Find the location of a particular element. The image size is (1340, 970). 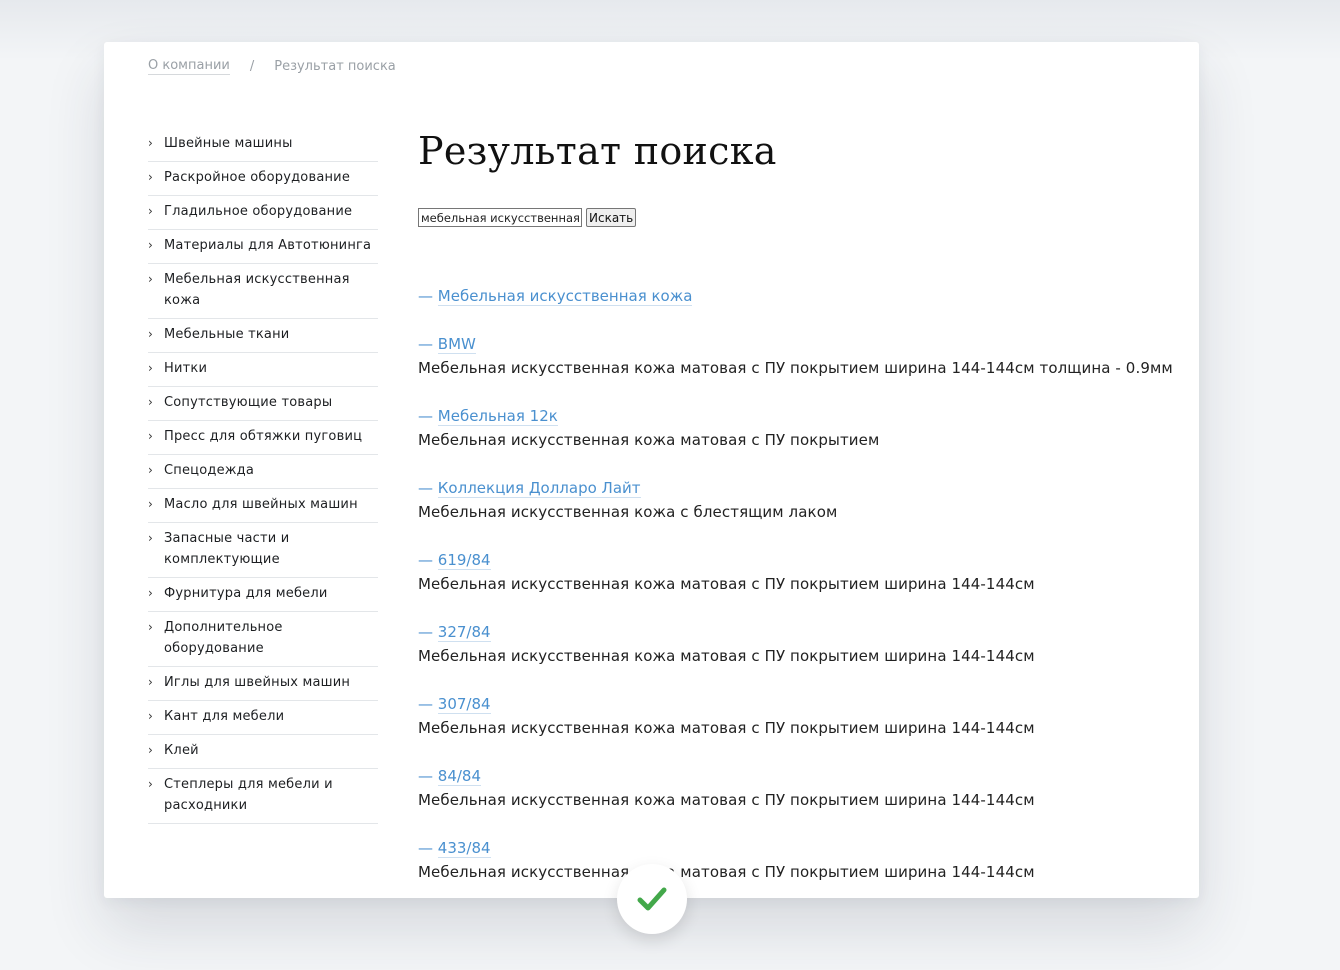

sidebar-item-label: Нитки is located at coordinates (186, 368).